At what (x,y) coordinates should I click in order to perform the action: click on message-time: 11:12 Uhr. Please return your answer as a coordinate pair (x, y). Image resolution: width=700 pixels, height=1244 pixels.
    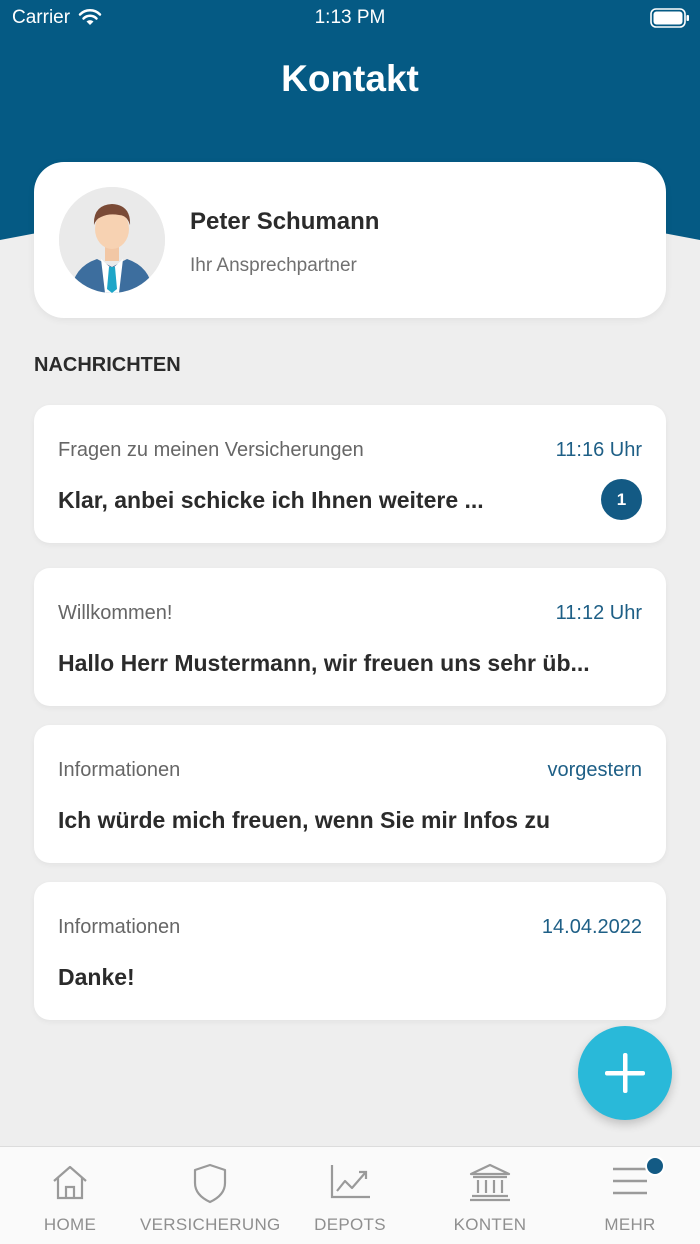
    Looking at the image, I should click on (598, 613).